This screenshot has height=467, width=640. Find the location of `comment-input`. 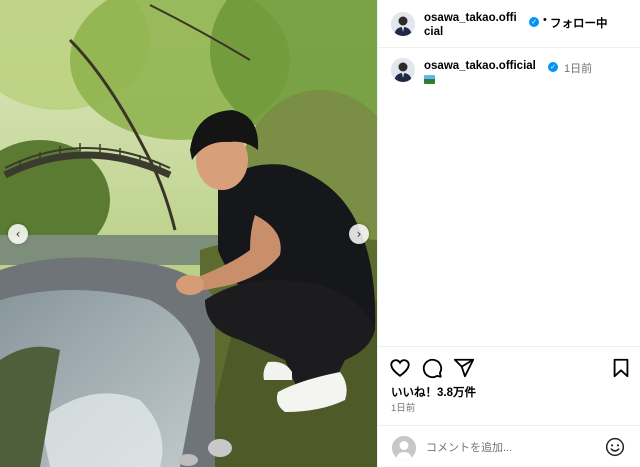

comment-input is located at coordinates (511, 448).